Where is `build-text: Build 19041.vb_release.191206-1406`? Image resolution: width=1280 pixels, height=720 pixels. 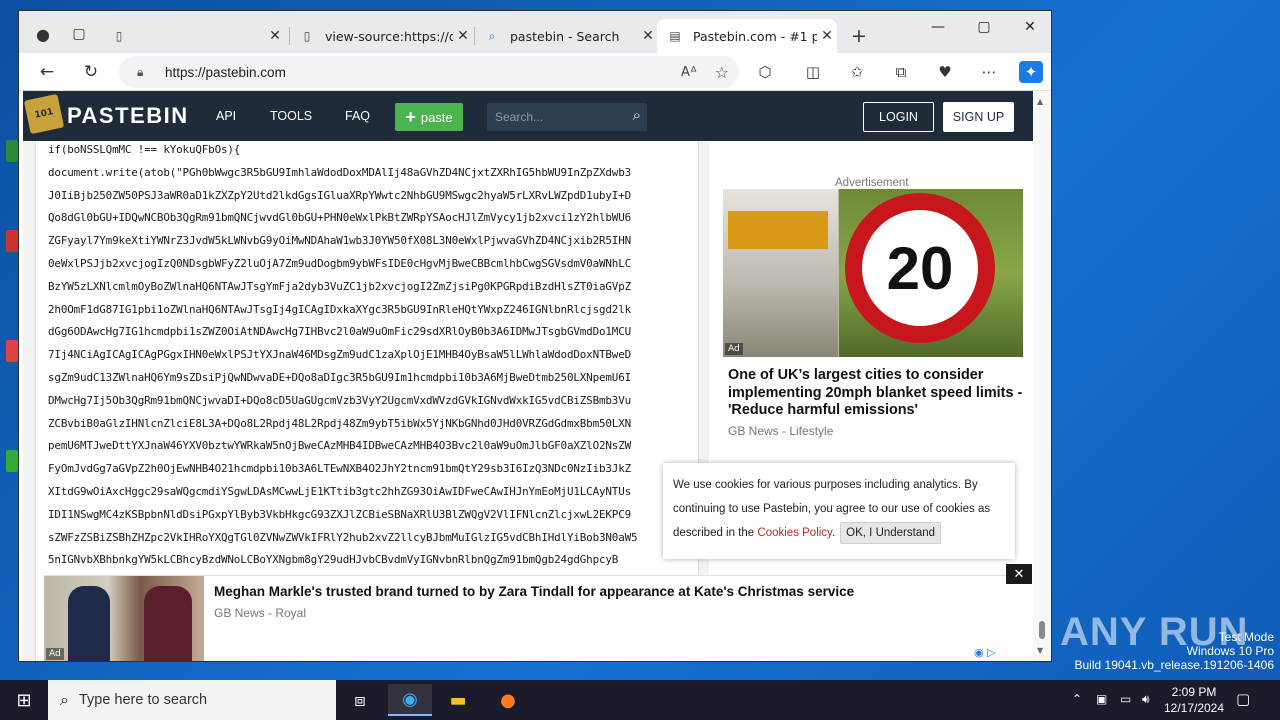
build-text: Build 19041.vb_release.191206-1406 is located at coordinates (1174, 665).